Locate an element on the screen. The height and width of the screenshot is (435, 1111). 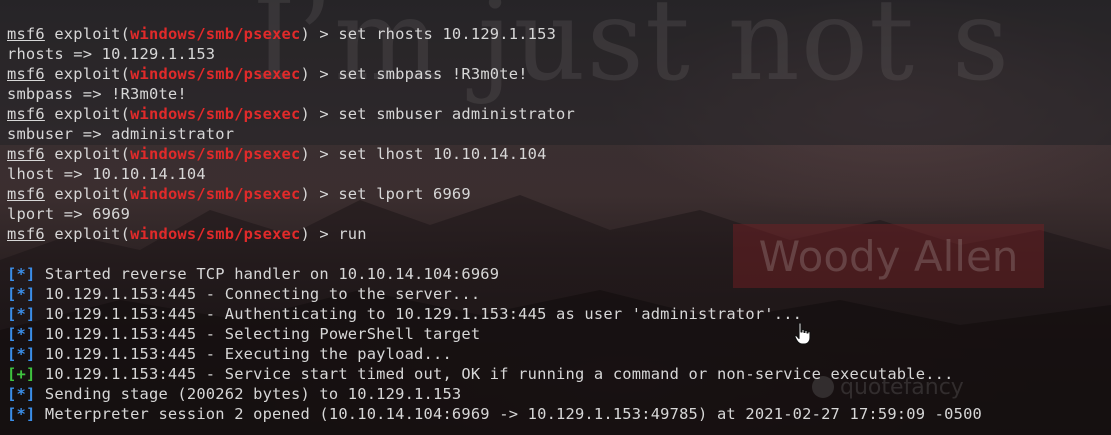
echo-line: smbpass => !R3m0te! is located at coordinates (97, 94).